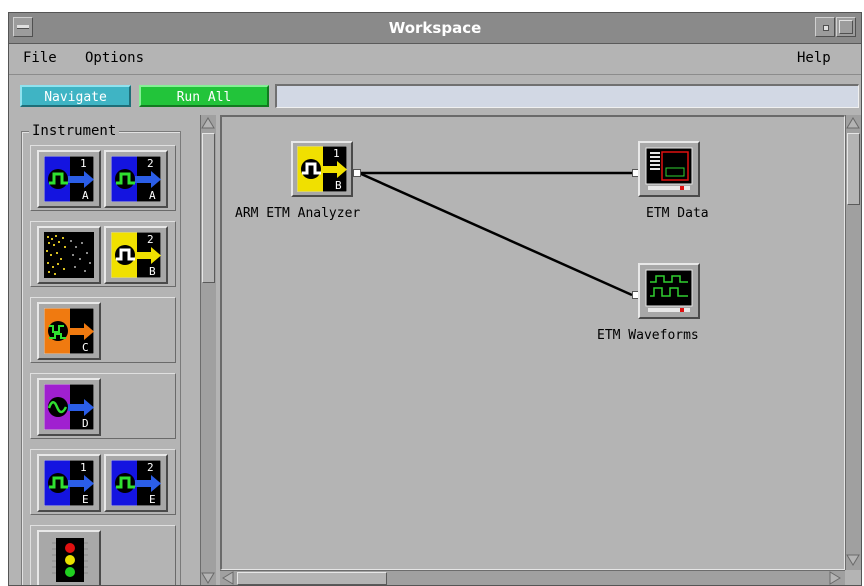 The height and width of the screenshot is (586, 864). I want to click on menu-options: Options, so click(114, 58).